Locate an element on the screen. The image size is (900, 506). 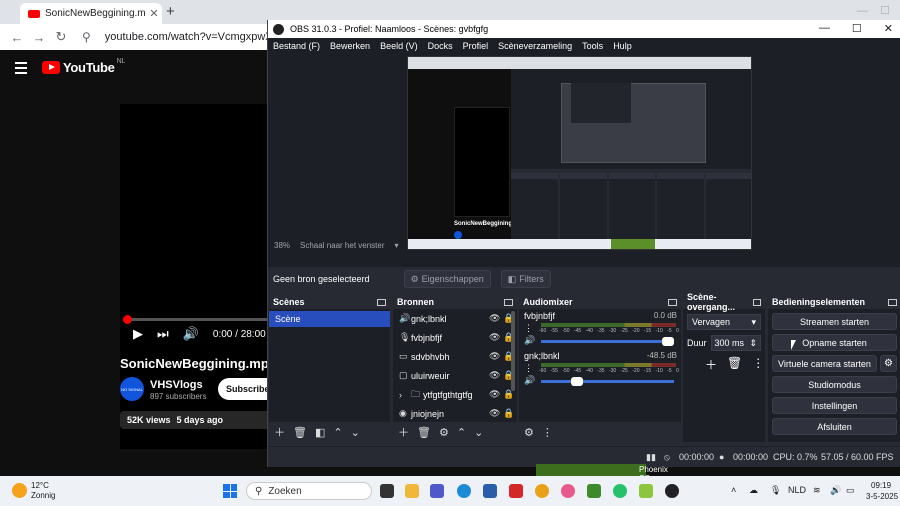
clock-date: 3-5-2025 is located at coordinates (882, 496).